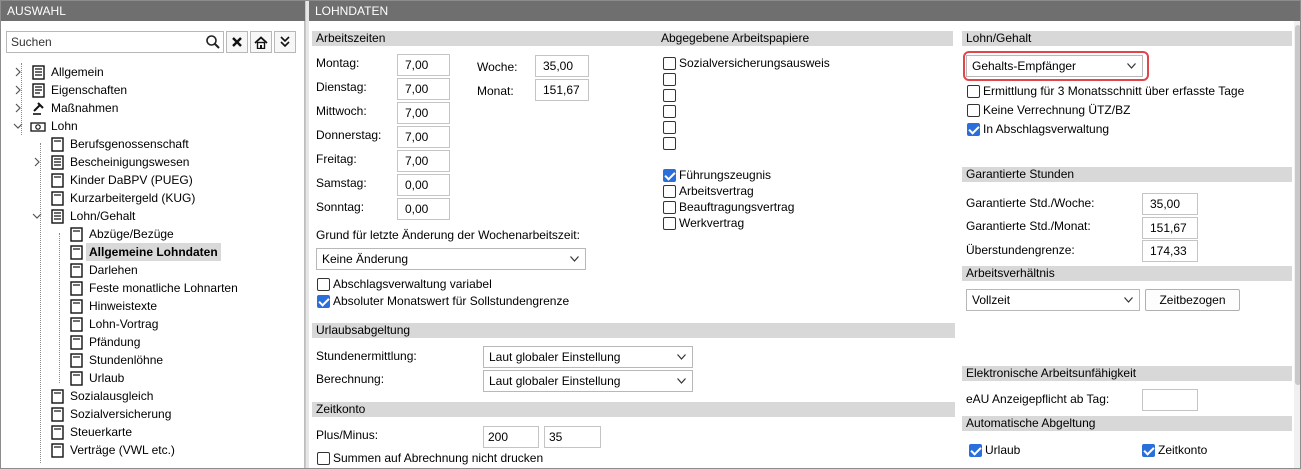 This screenshot has width=1301, height=469. Describe the element at coordinates (1046, 129) in the screenshot. I see `label-in-abschlagsverwaltung: In Abschlagsverwaltung` at that location.